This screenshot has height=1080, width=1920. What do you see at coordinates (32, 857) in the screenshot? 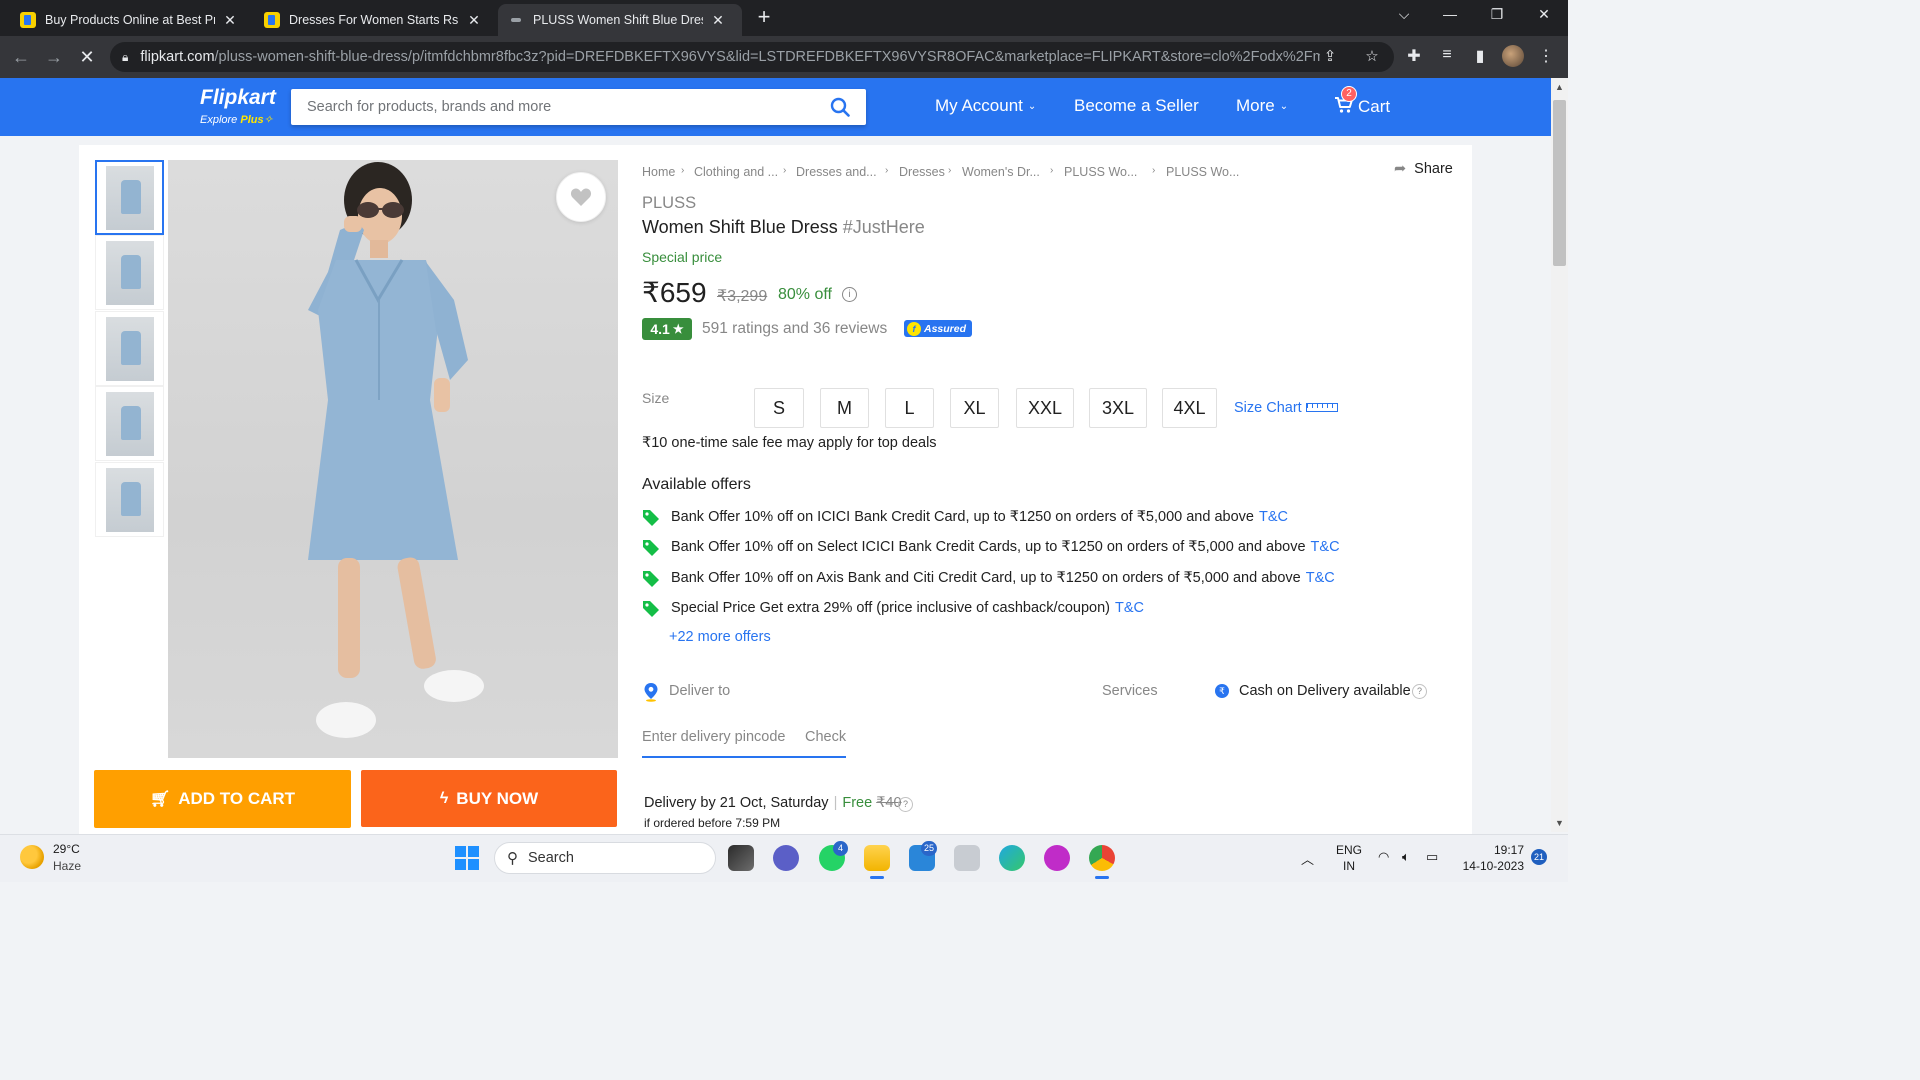
I see `weather-sun-icon` at bounding box center [32, 857].